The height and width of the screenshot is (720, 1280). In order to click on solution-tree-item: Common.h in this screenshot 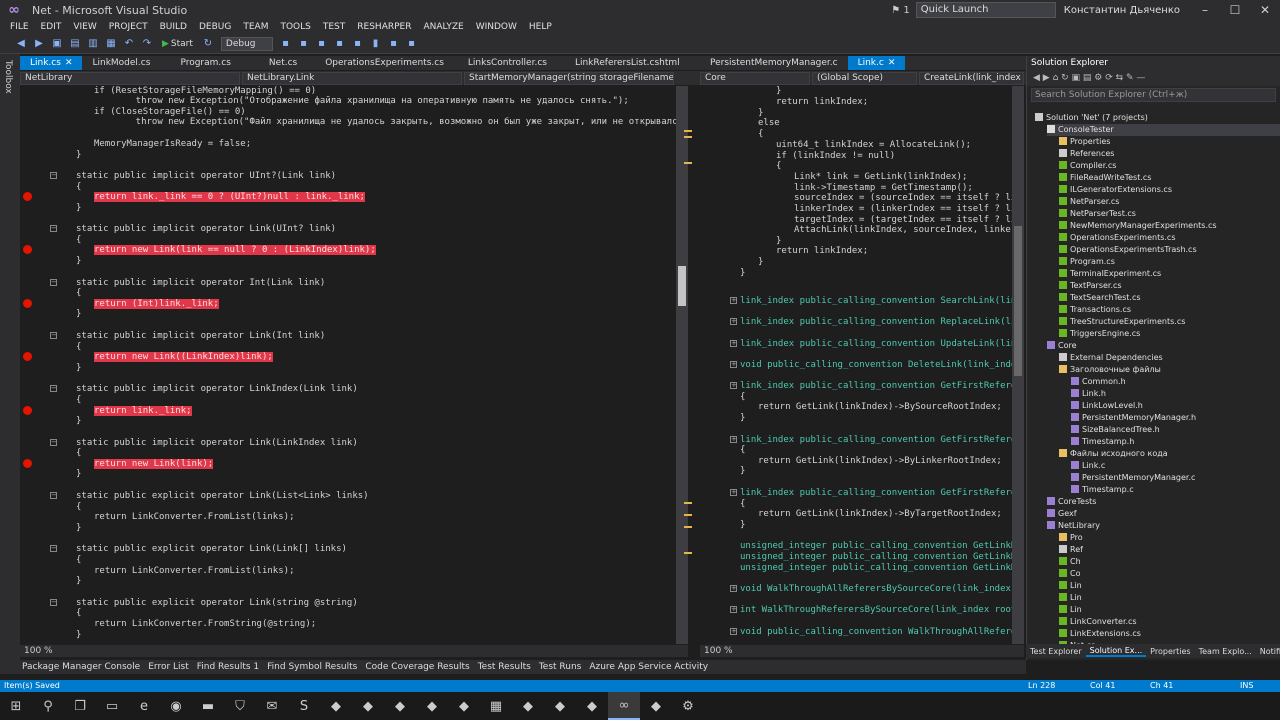, I will do `click(1098, 382)`.